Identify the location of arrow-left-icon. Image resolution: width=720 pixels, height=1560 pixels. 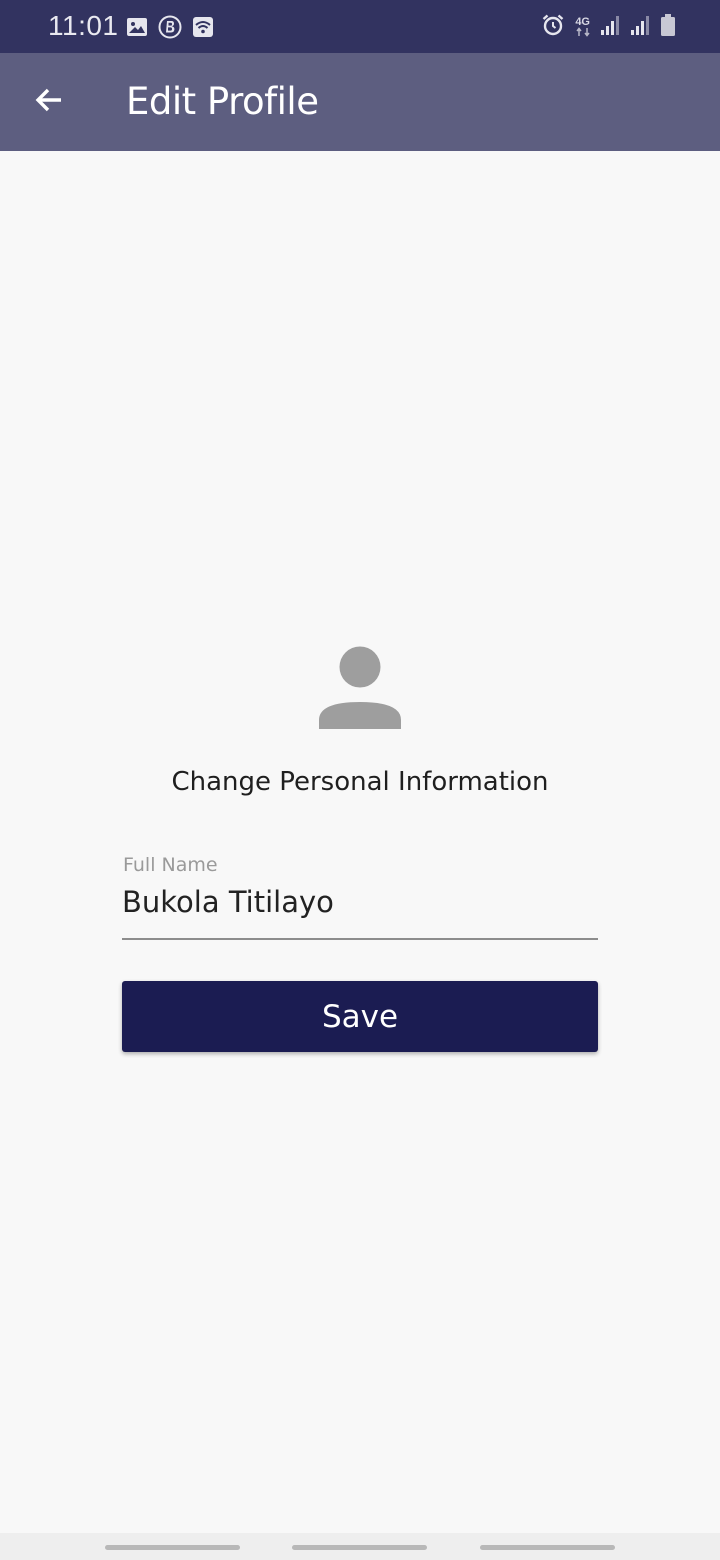
(49, 102).